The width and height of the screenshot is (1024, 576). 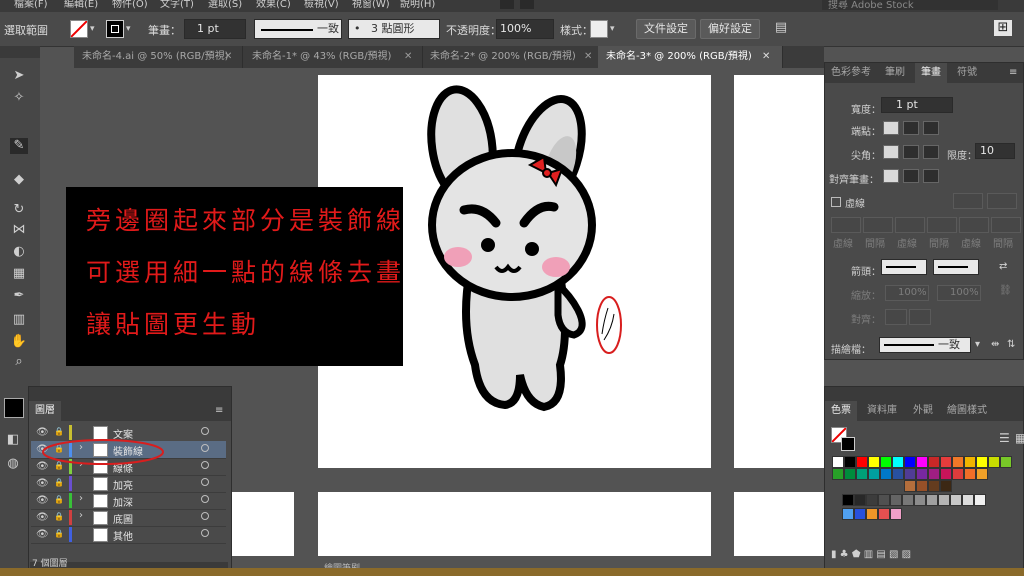 What do you see at coordinates (931, 152) in the screenshot?
I see `bevel-join-icon` at bounding box center [931, 152].